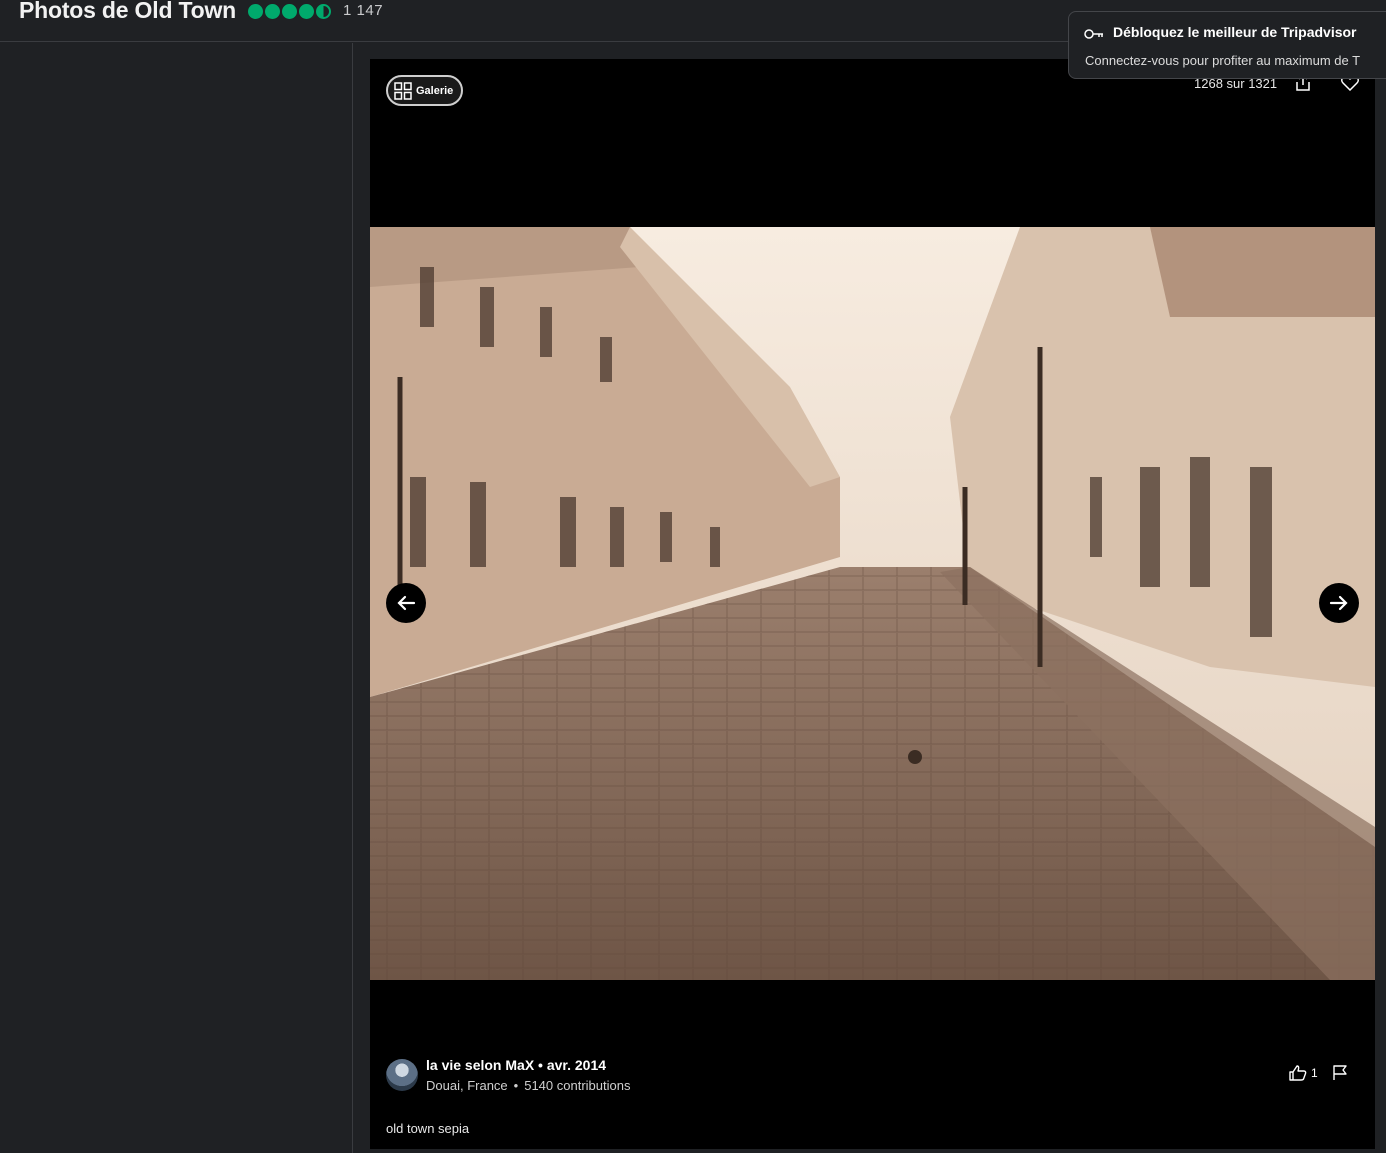 Image resolution: width=1386 pixels, height=1153 pixels. Describe the element at coordinates (435, 90) in the screenshot. I see `gallery-label: Galerie` at that location.